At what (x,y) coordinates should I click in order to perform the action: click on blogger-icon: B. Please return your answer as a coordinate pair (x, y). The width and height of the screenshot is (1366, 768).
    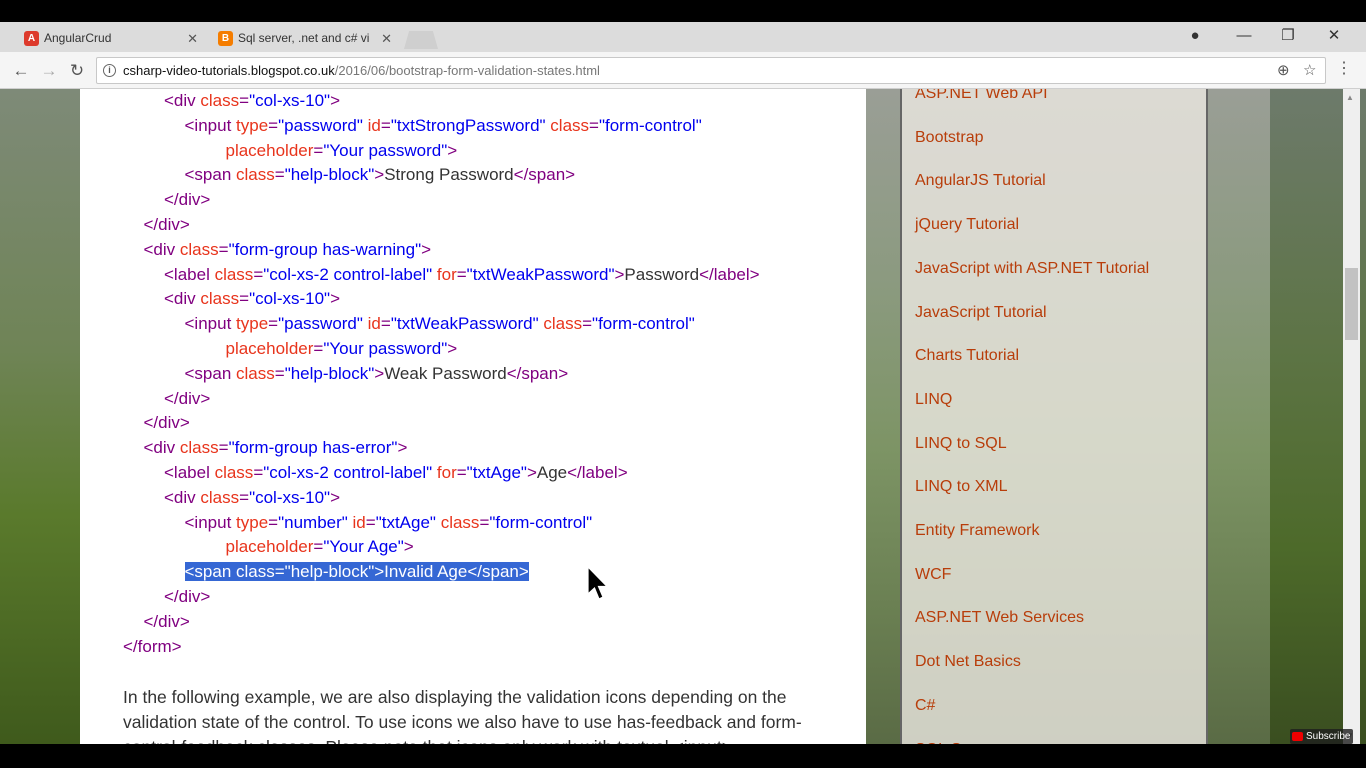
    Looking at the image, I should click on (225, 38).